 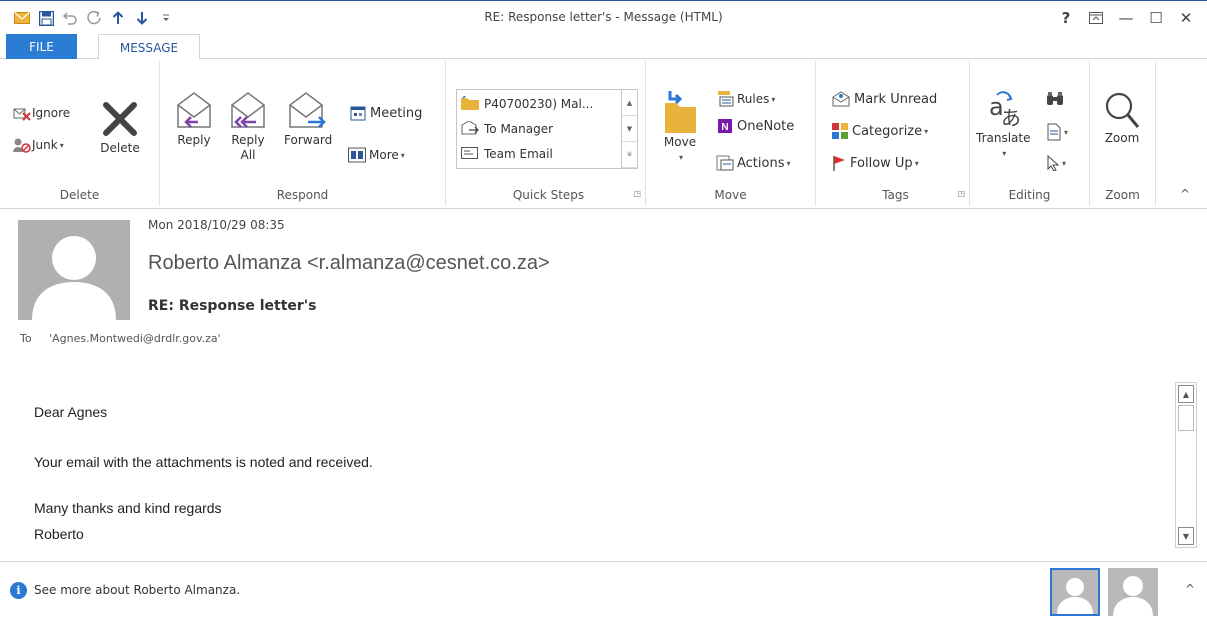 I want to click on window-title: RE: Response letter's - Message (HTML), so click(x=603, y=17).